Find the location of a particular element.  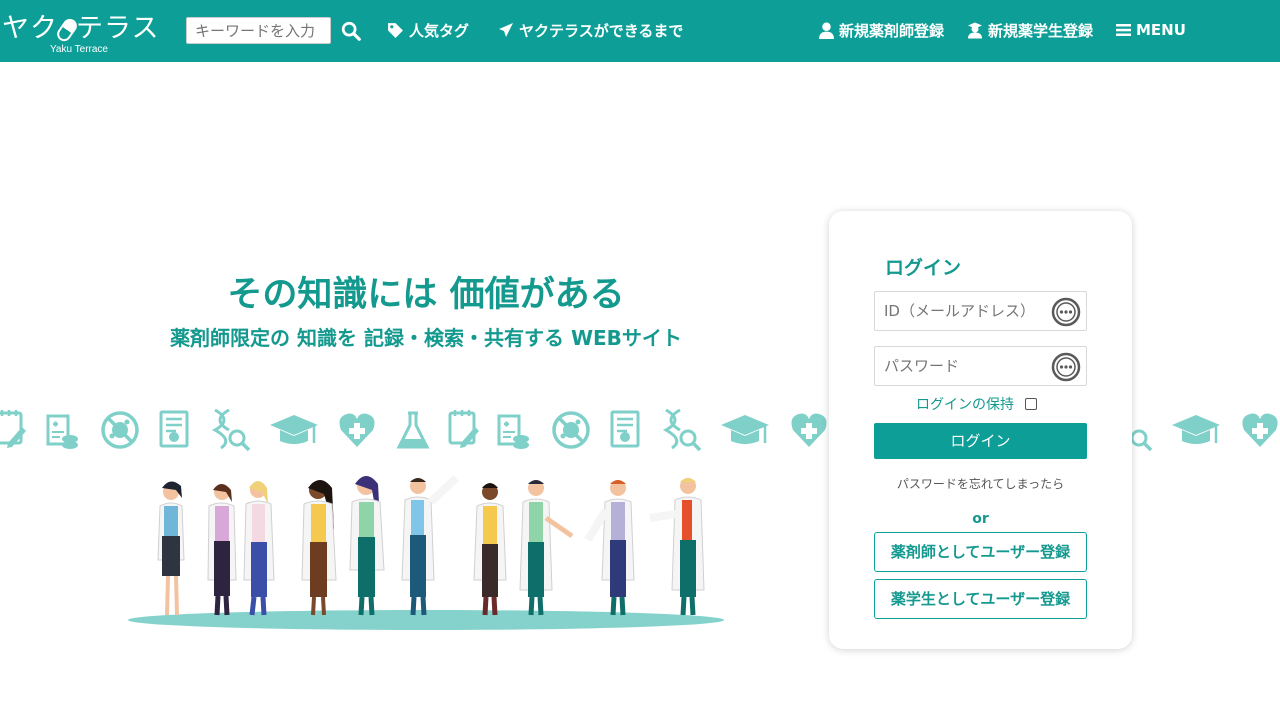

nav-popular-tags: 人気タグ is located at coordinates (428, 30).